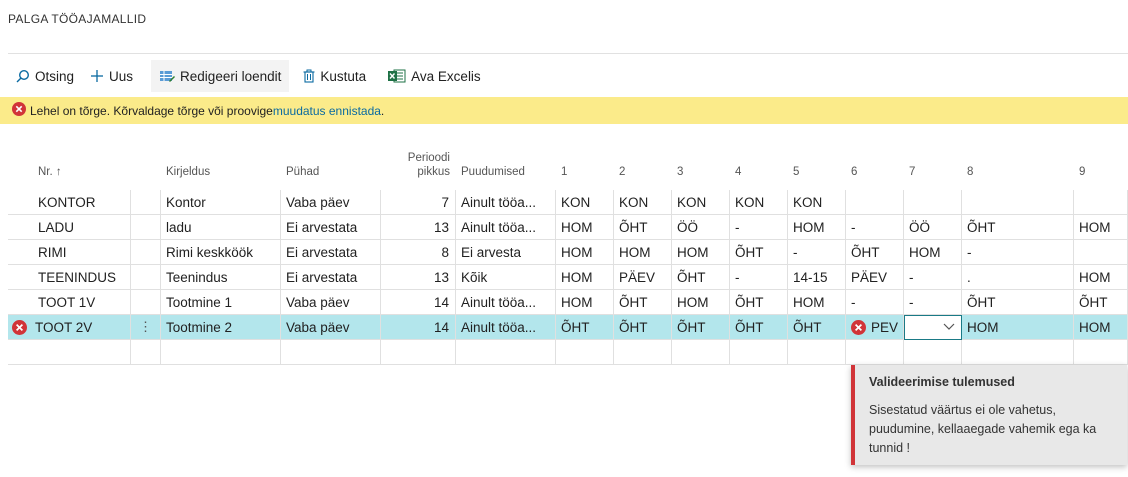 The image size is (1128, 477). What do you see at coordinates (221, 202) in the screenshot?
I see `cell-description: Kontor` at bounding box center [221, 202].